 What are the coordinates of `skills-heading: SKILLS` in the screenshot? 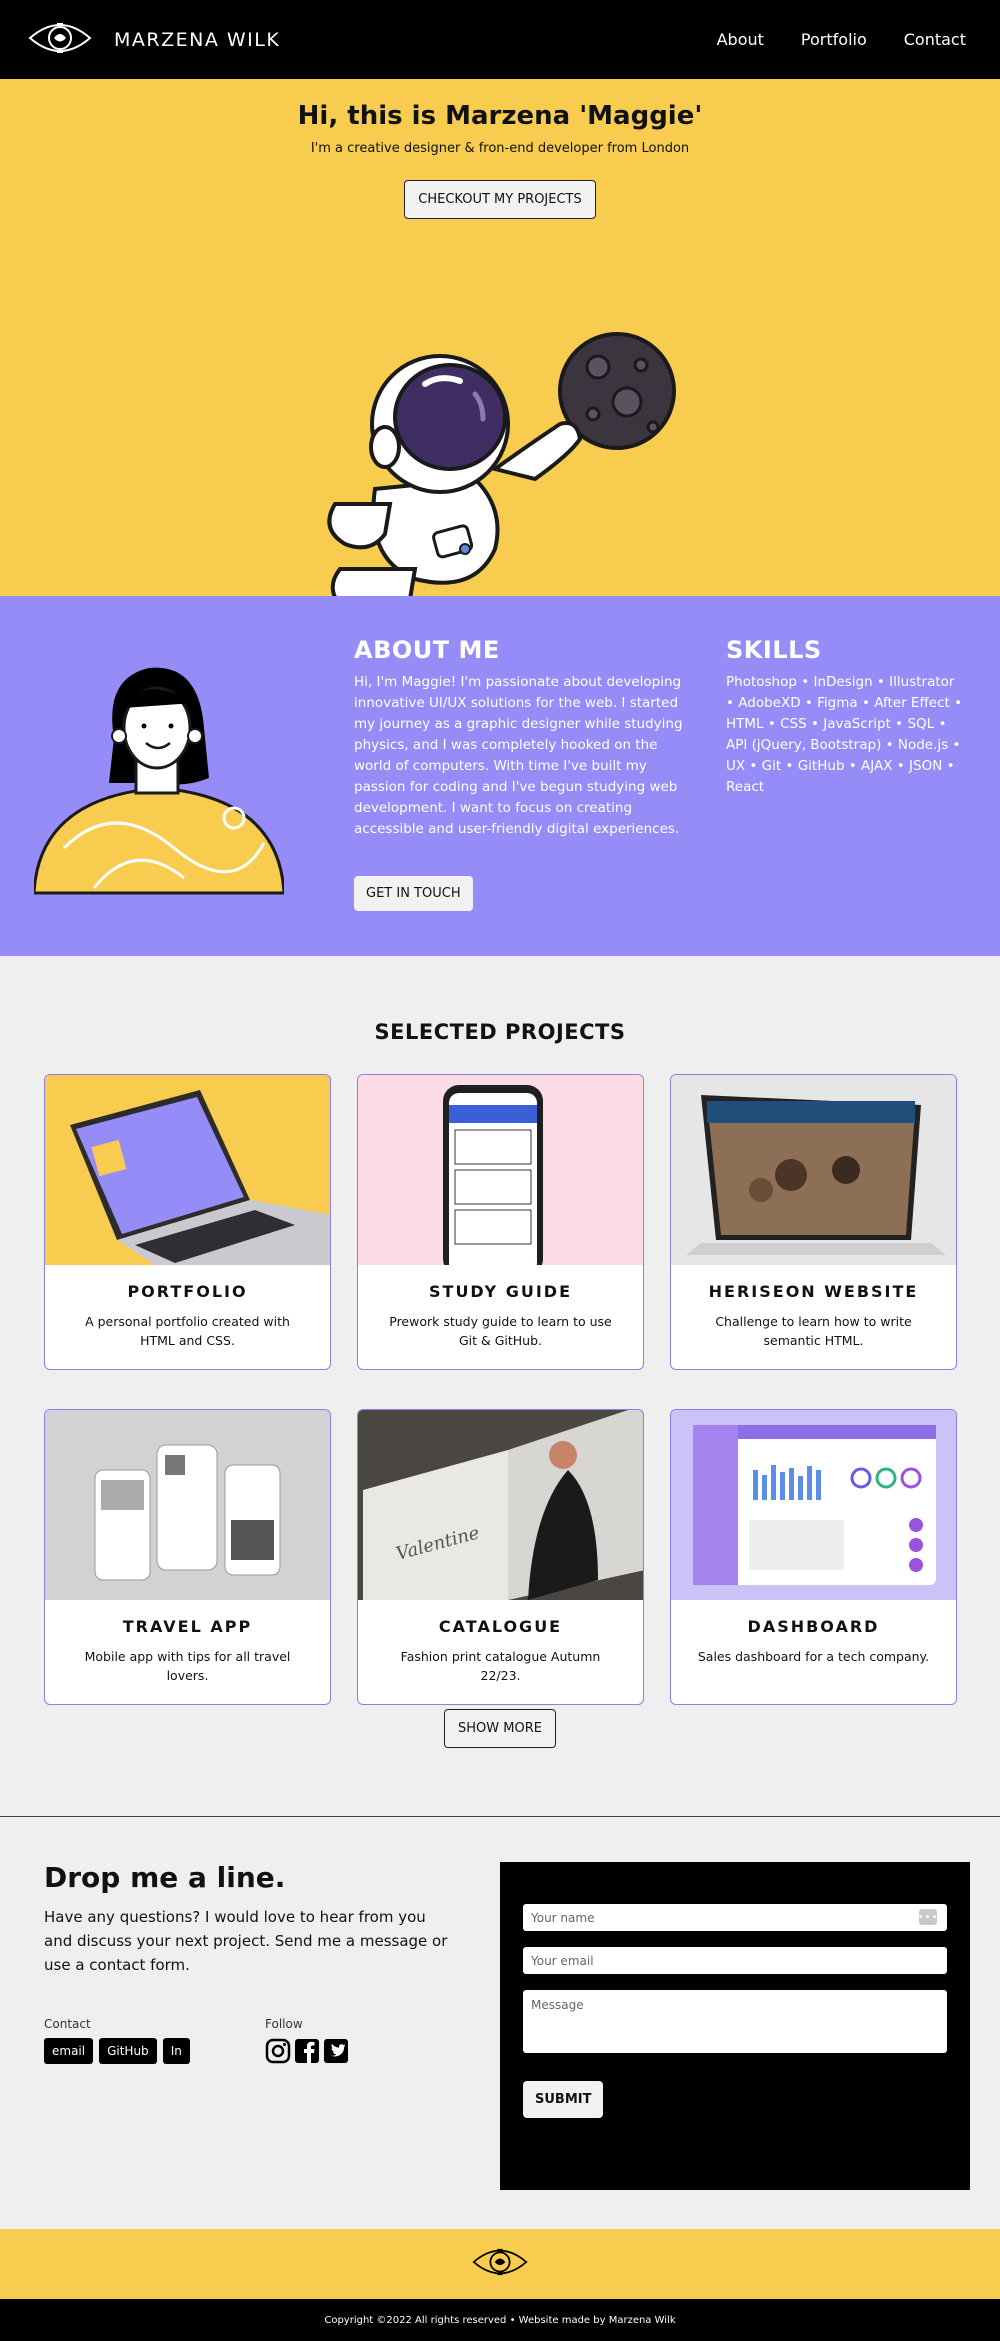 It's located at (774, 650).